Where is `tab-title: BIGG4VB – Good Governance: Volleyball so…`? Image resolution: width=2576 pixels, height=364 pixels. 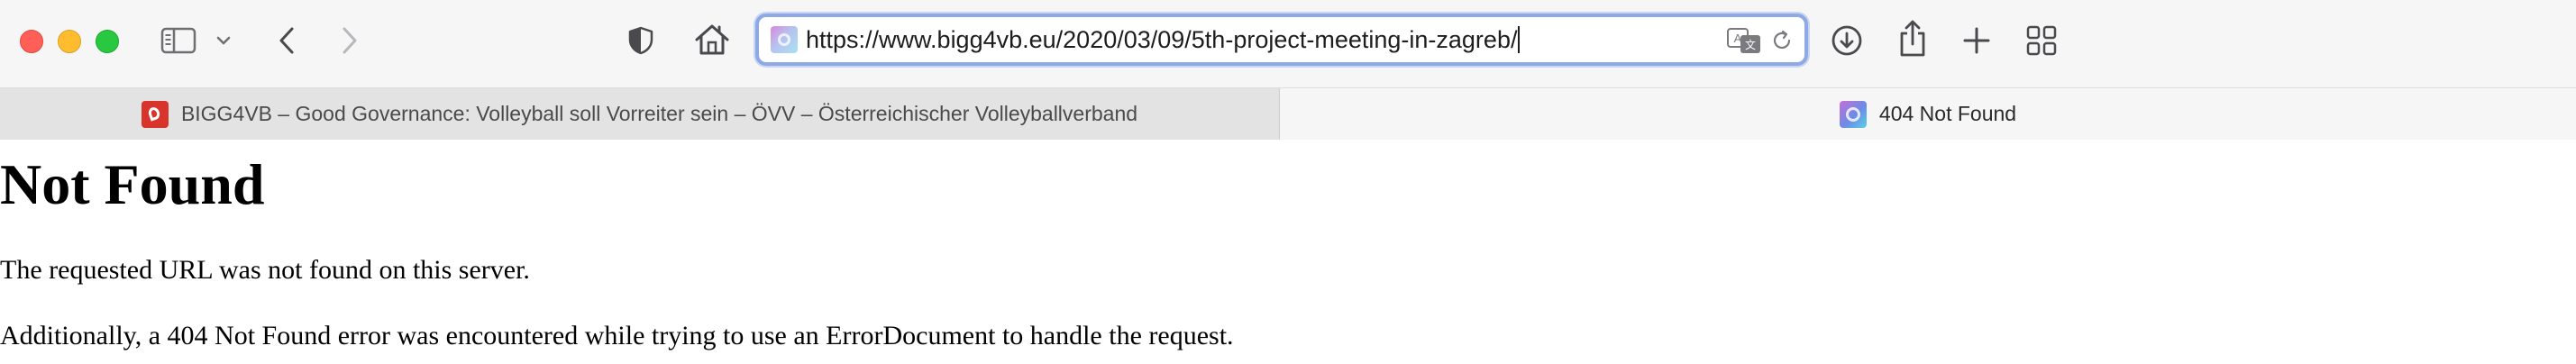 tab-title: BIGG4VB – Good Governance: Volleyball so… is located at coordinates (659, 113).